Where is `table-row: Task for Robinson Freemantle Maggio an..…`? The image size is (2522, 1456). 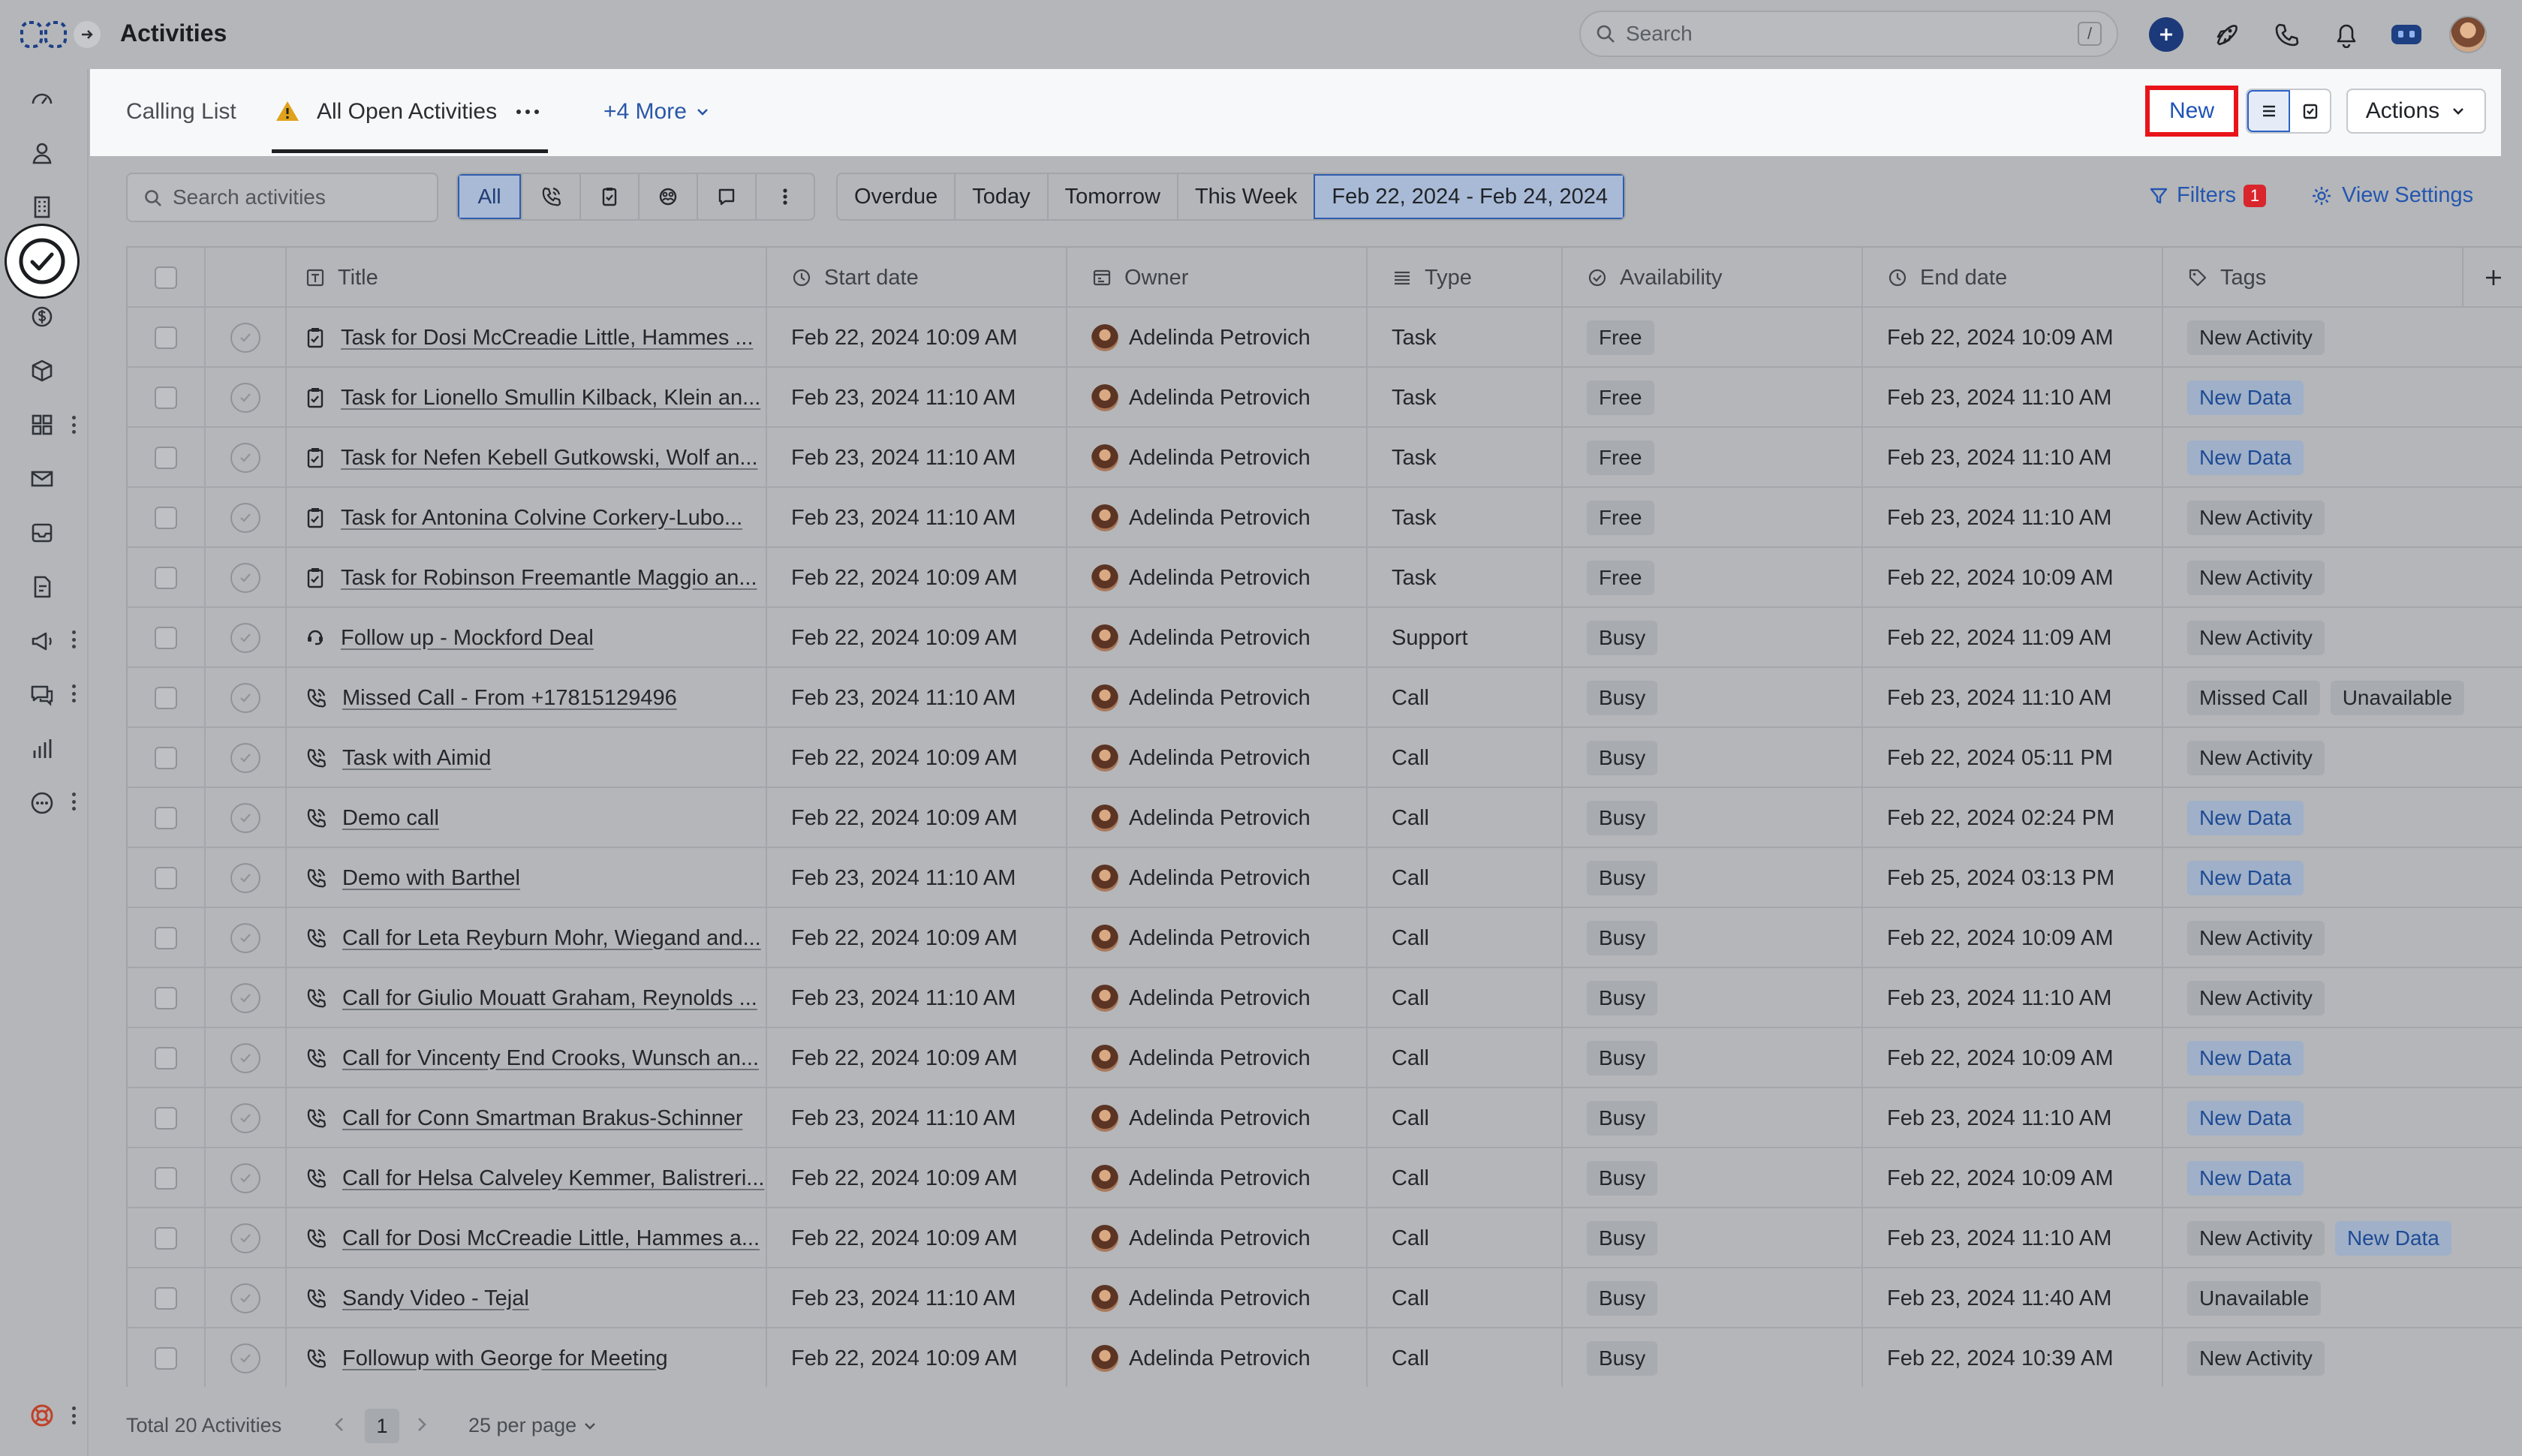 table-row: Task for Robinson Freemantle Maggio an..… is located at coordinates (1325, 578).